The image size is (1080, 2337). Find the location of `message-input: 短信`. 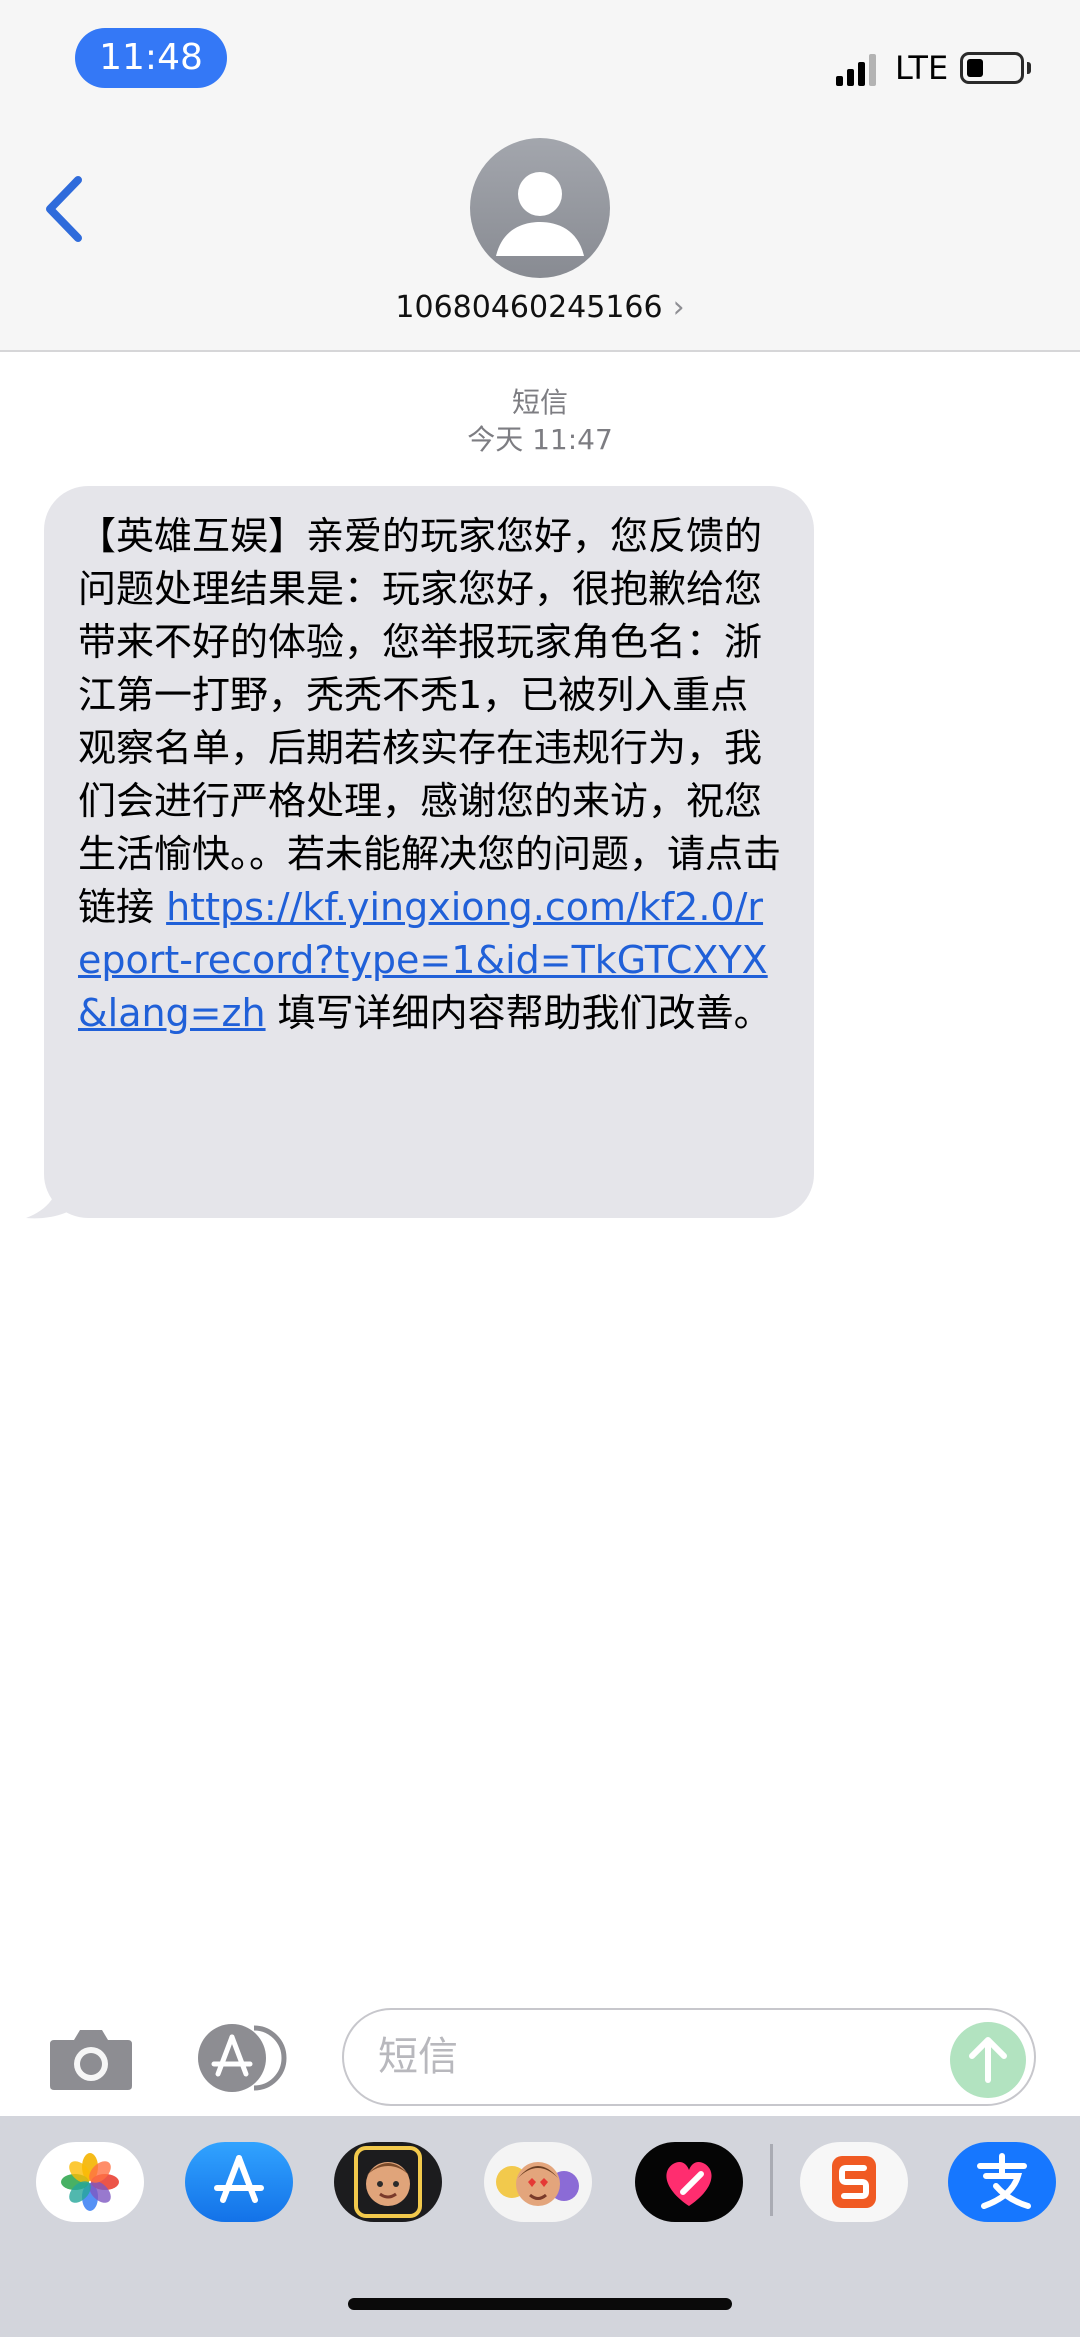

message-input: 短信 is located at coordinates (689, 2057).